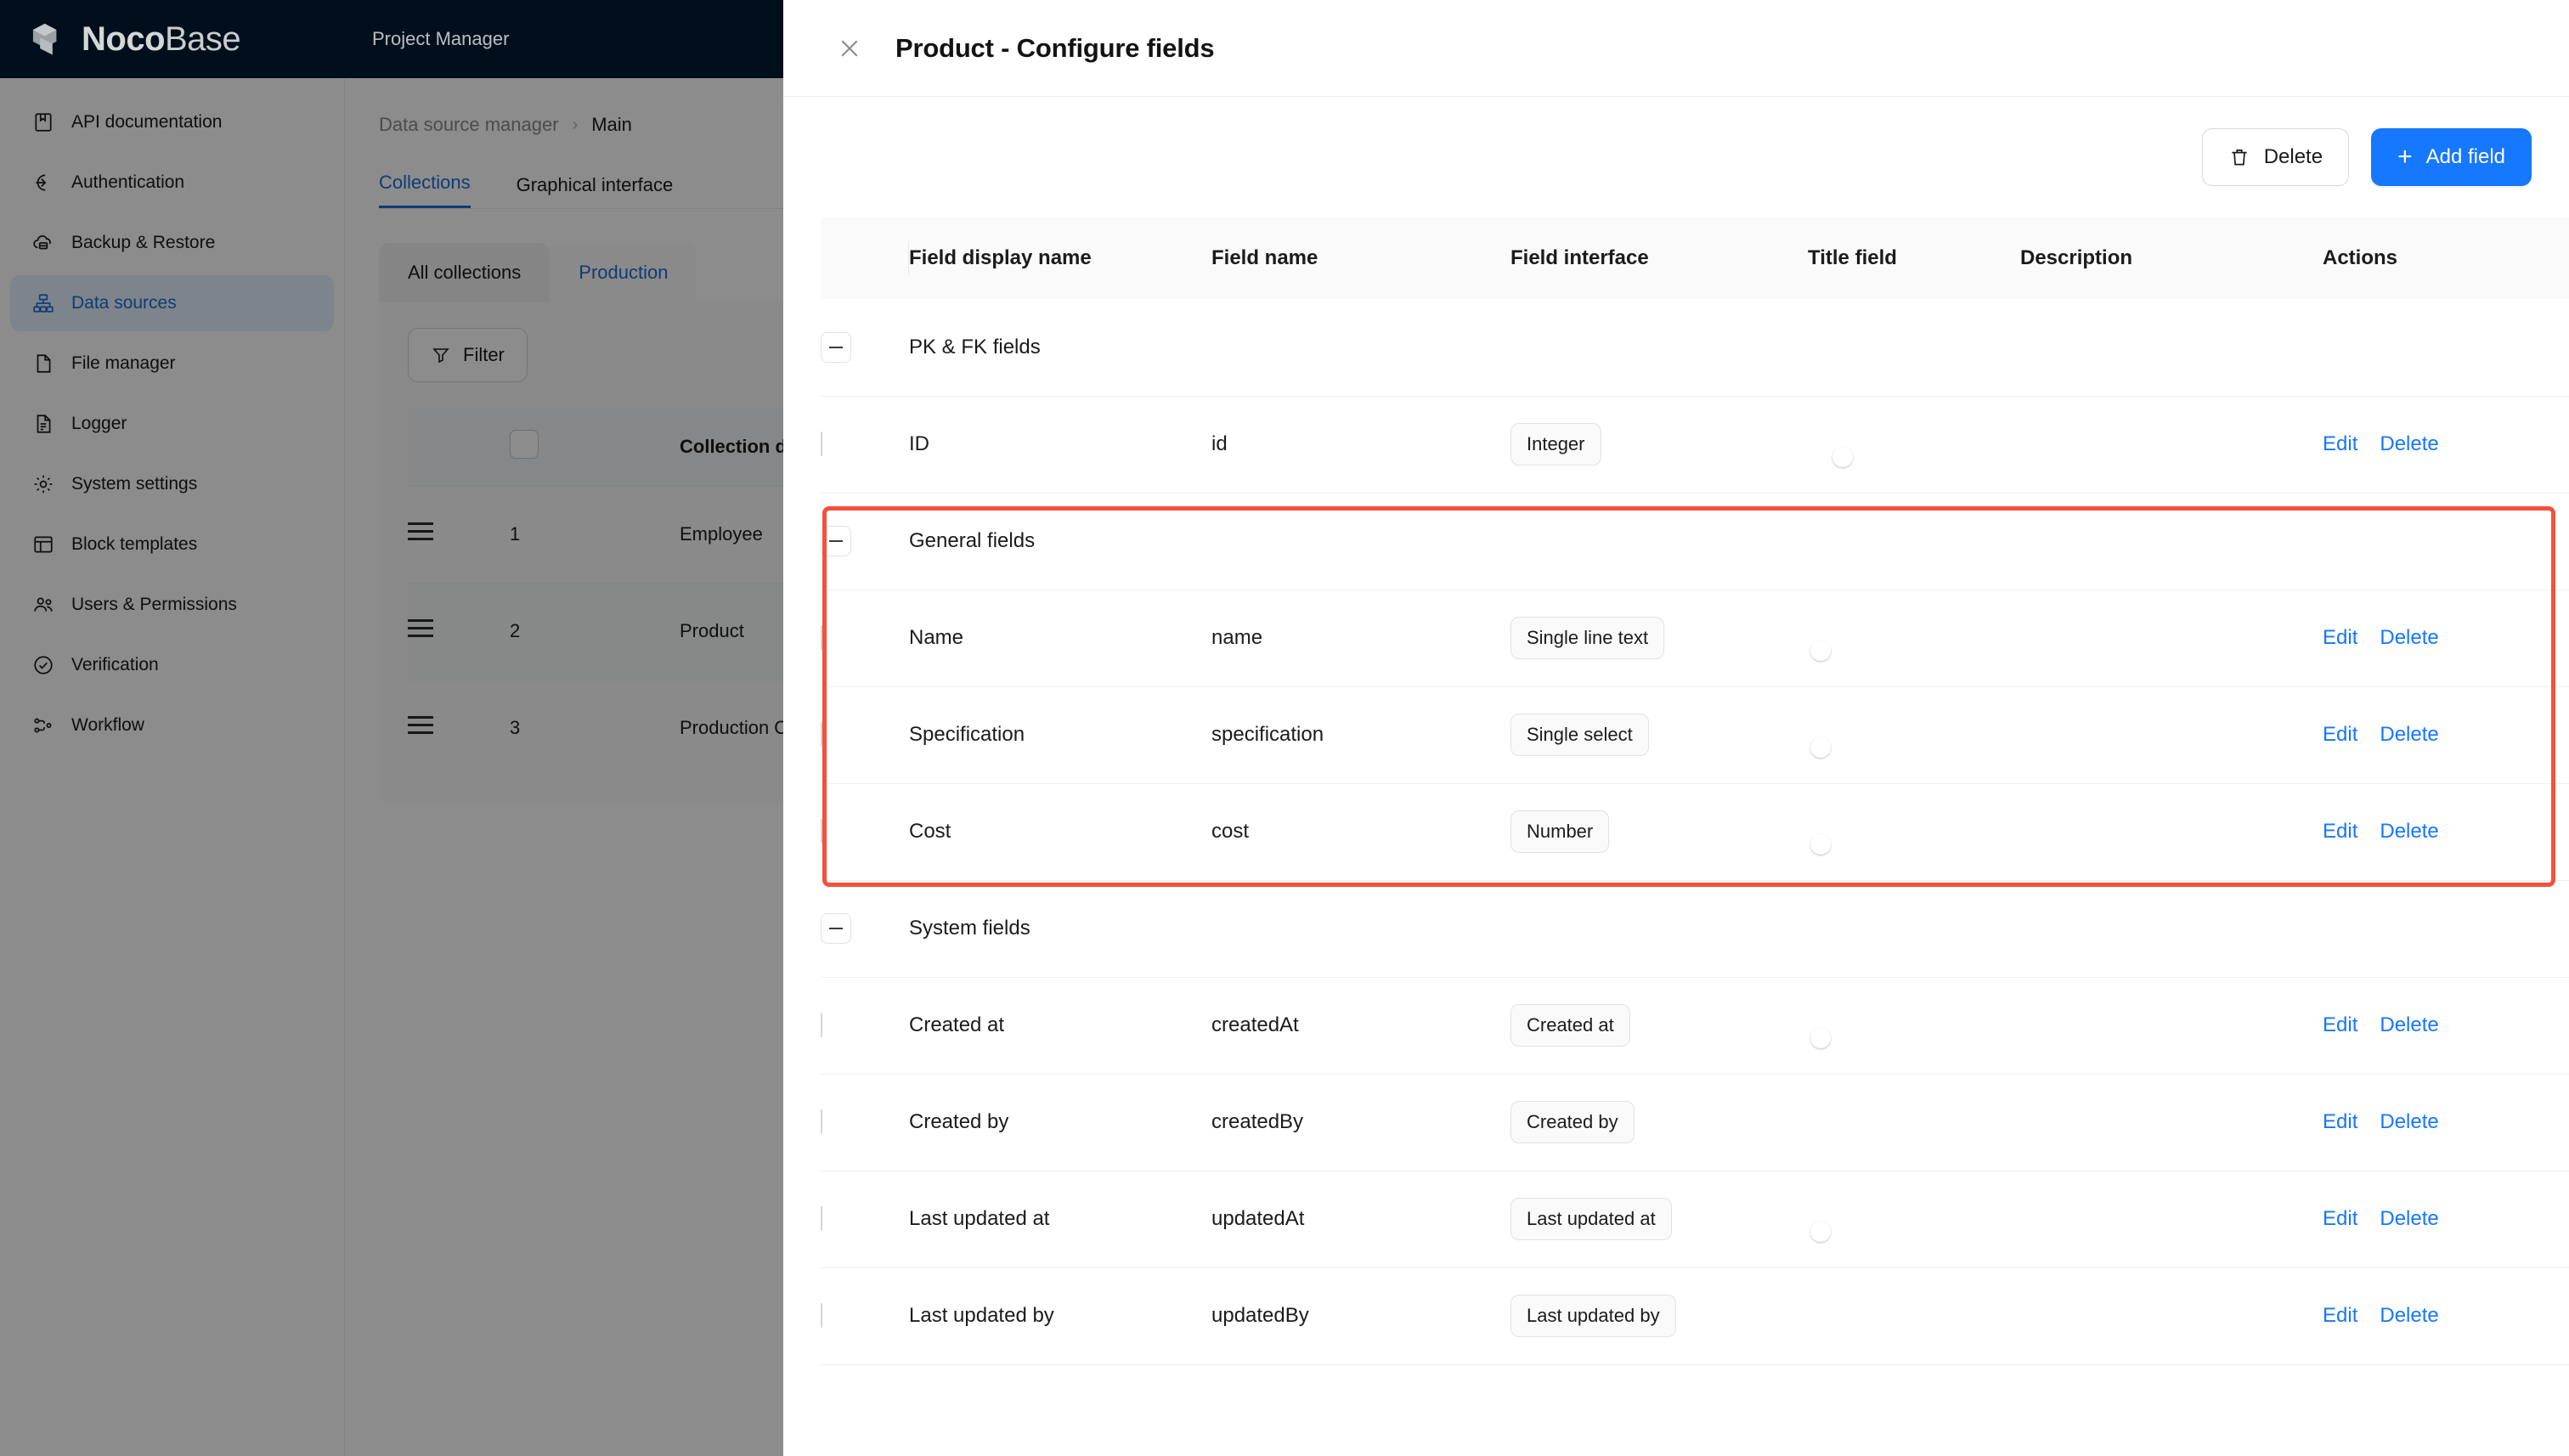 Image resolution: width=2569 pixels, height=1456 pixels. Describe the element at coordinates (1361, 445) in the screenshot. I see `field-name: id` at that location.